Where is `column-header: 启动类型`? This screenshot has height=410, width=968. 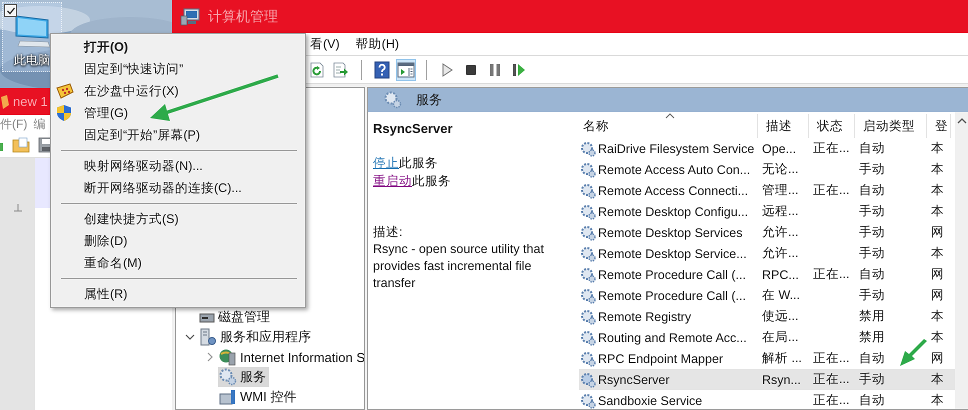
column-header: 启动类型 is located at coordinates (891, 126).